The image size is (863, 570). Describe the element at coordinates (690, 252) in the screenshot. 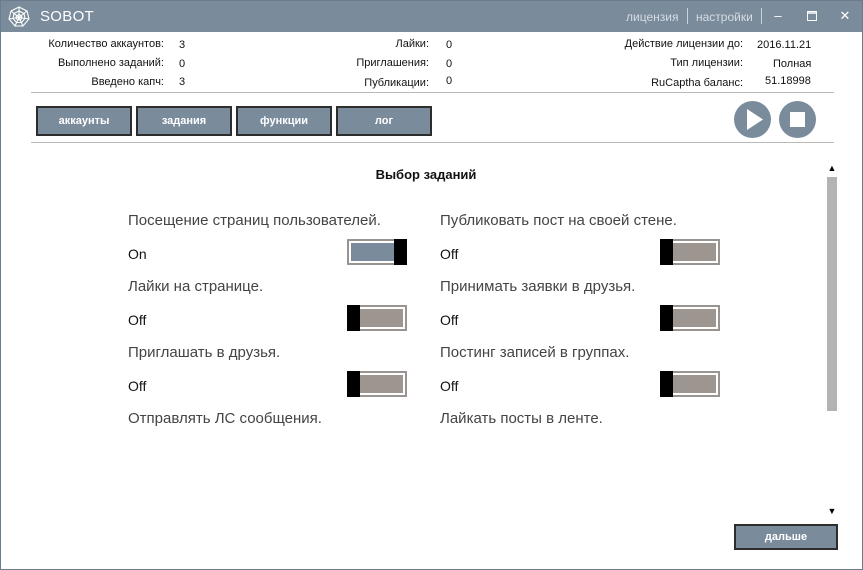

I see `toggle-post-own-wall` at that location.